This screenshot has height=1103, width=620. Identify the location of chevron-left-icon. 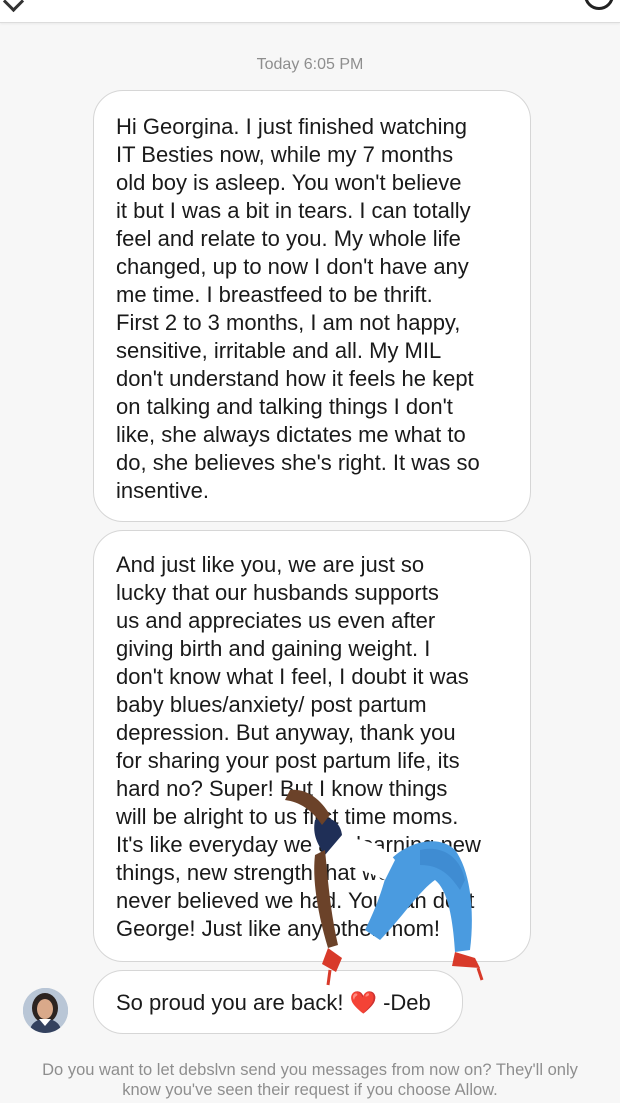
(13, 6).